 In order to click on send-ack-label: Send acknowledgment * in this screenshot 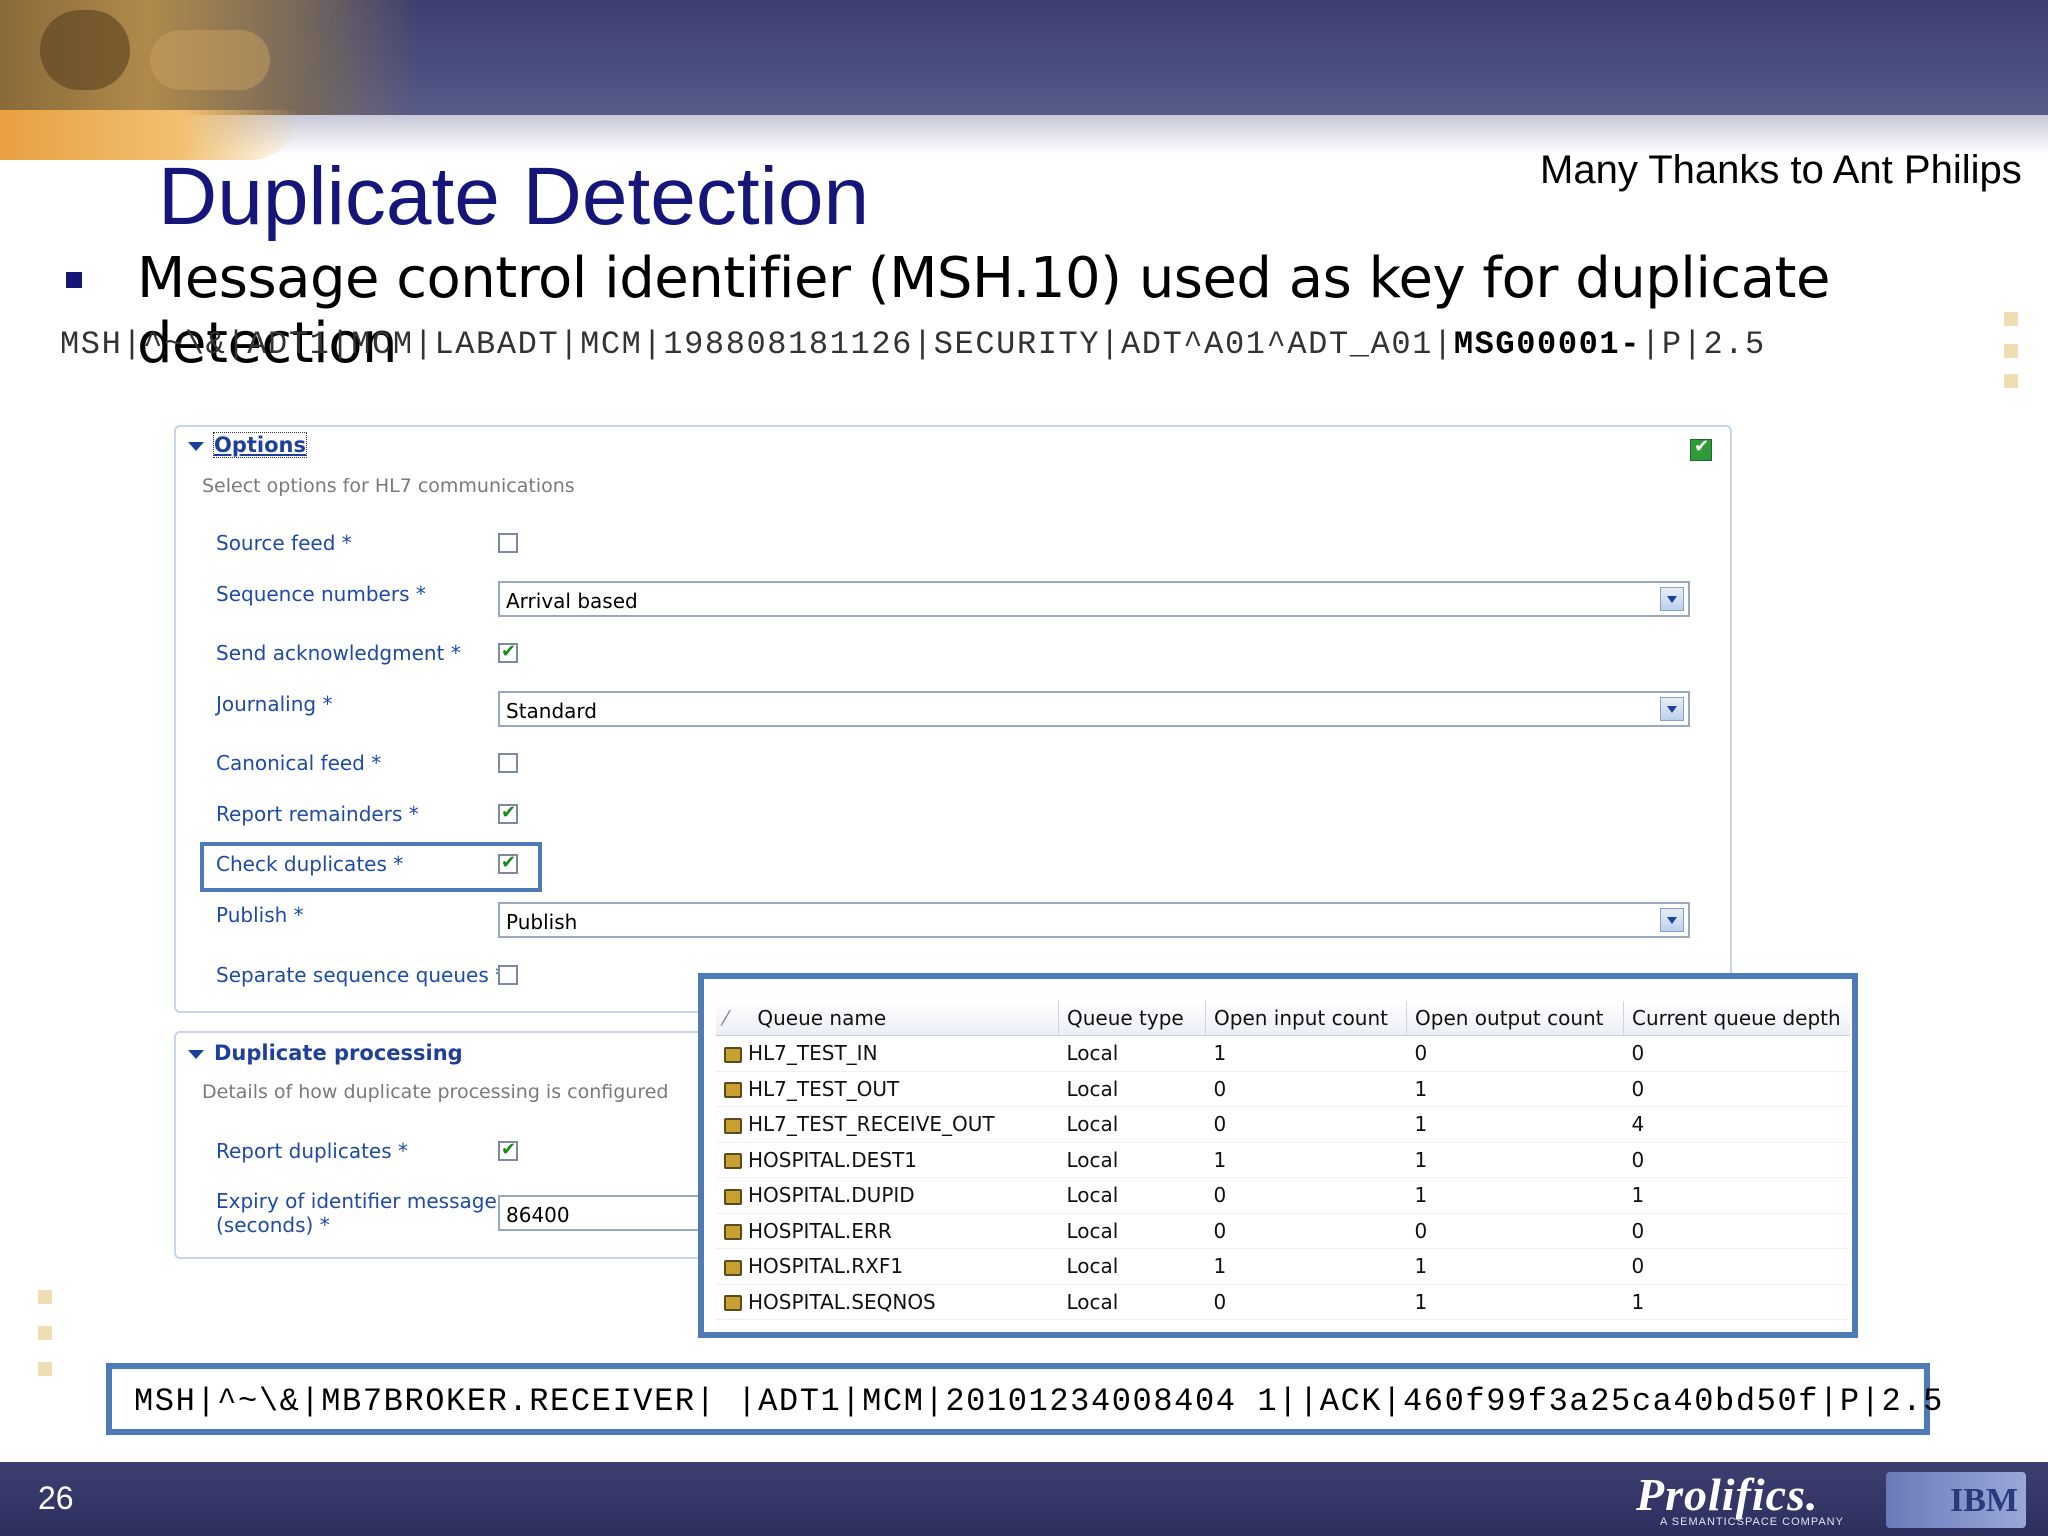, I will do `click(338, 653)`.